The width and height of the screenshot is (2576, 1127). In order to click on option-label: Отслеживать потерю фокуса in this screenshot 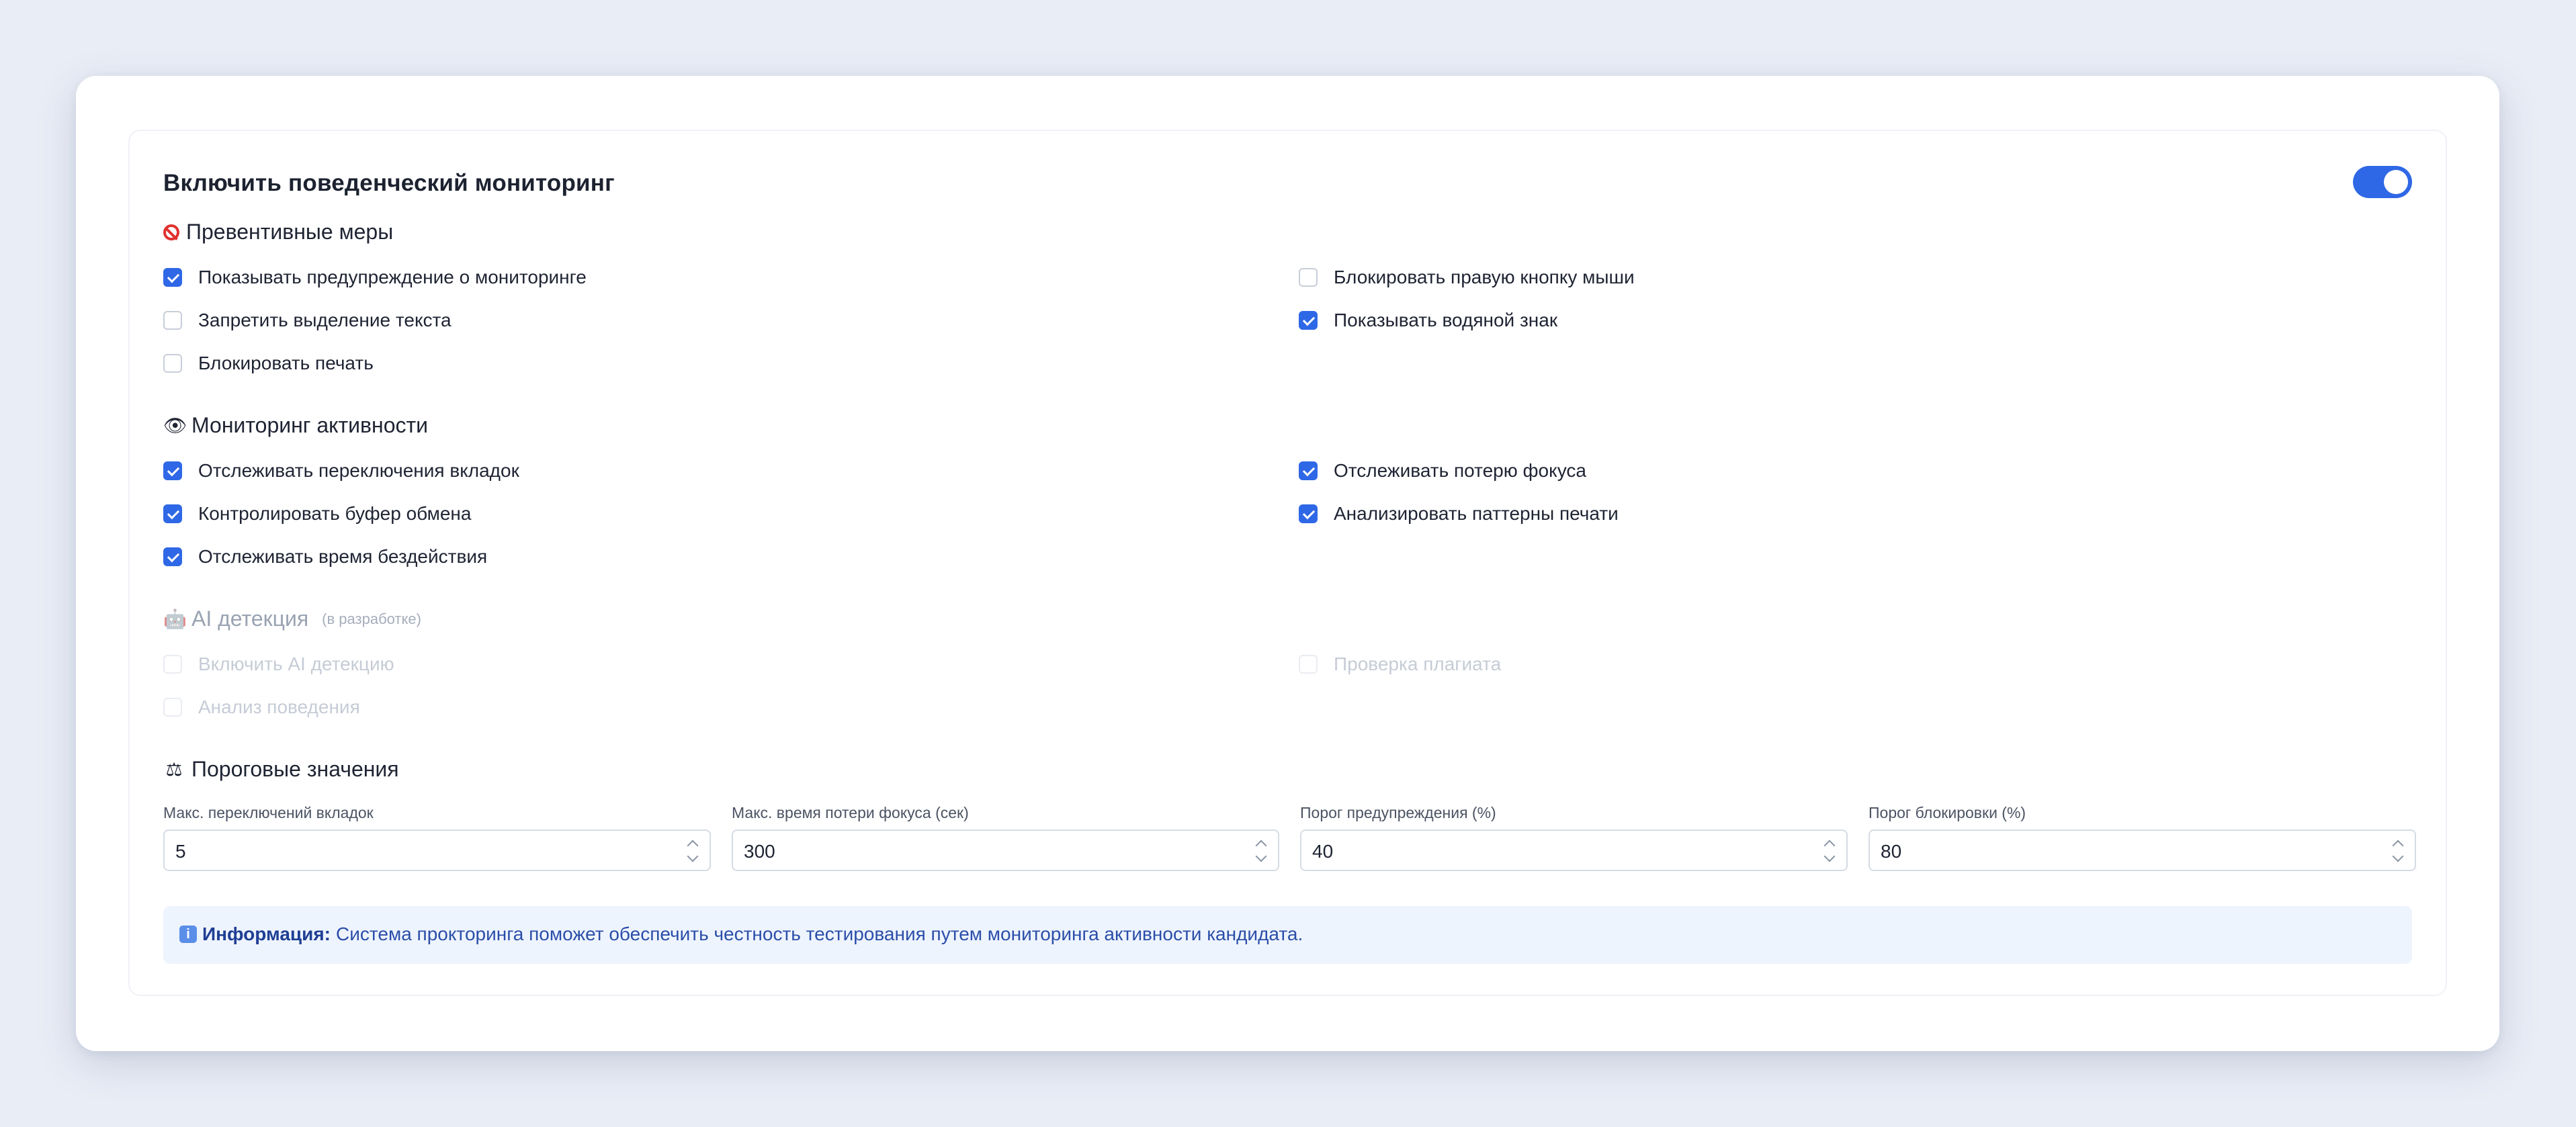, I will do `click(1460, 470)`.